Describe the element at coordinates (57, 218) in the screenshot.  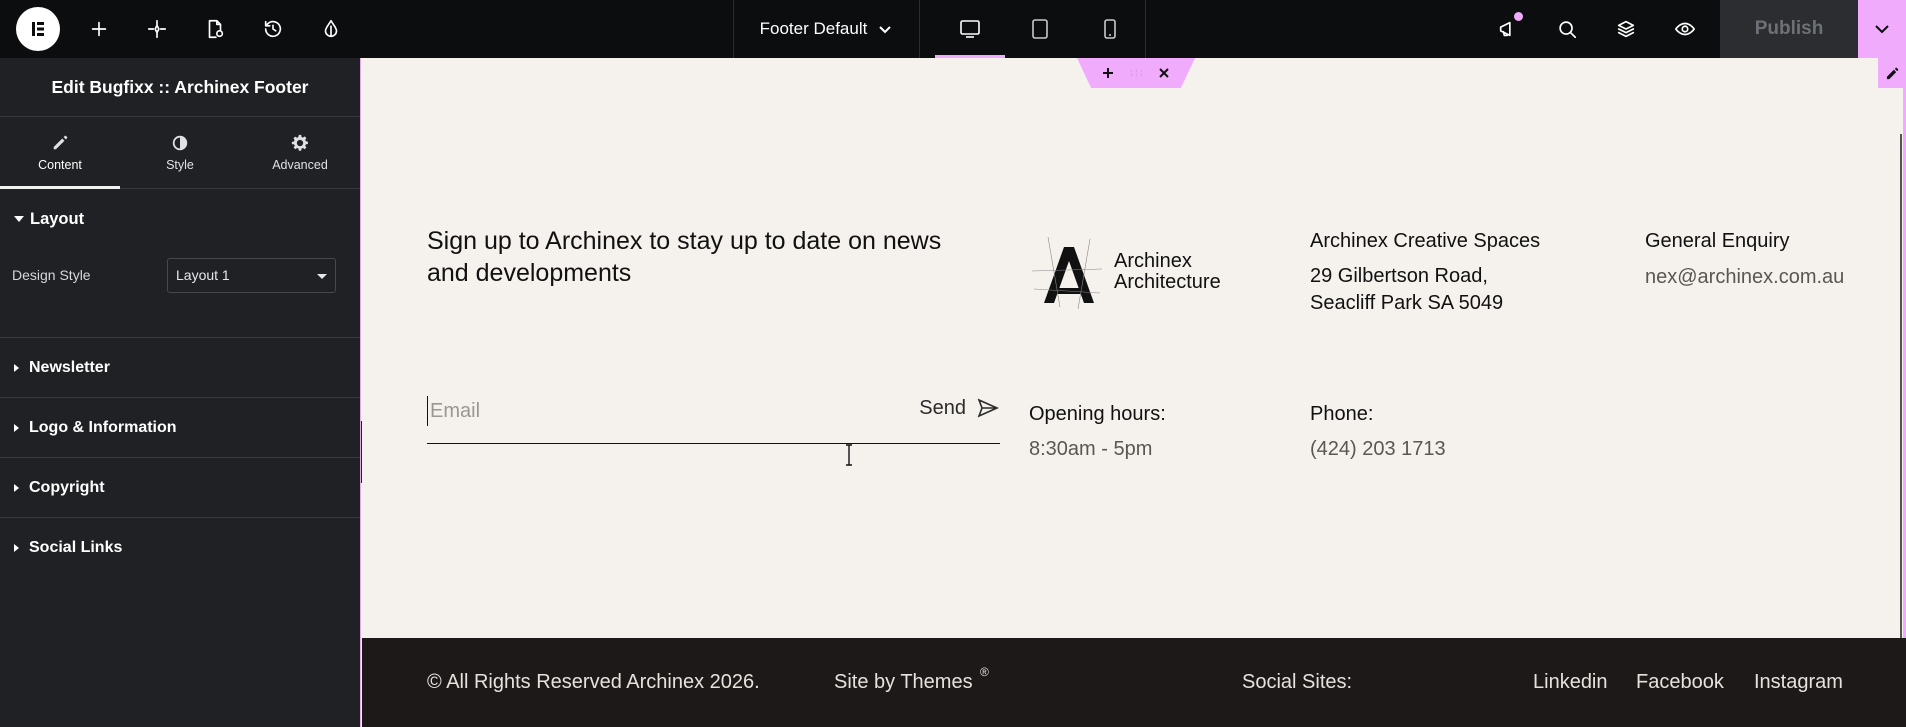
I see `section-layout-title: Layout` at that location.